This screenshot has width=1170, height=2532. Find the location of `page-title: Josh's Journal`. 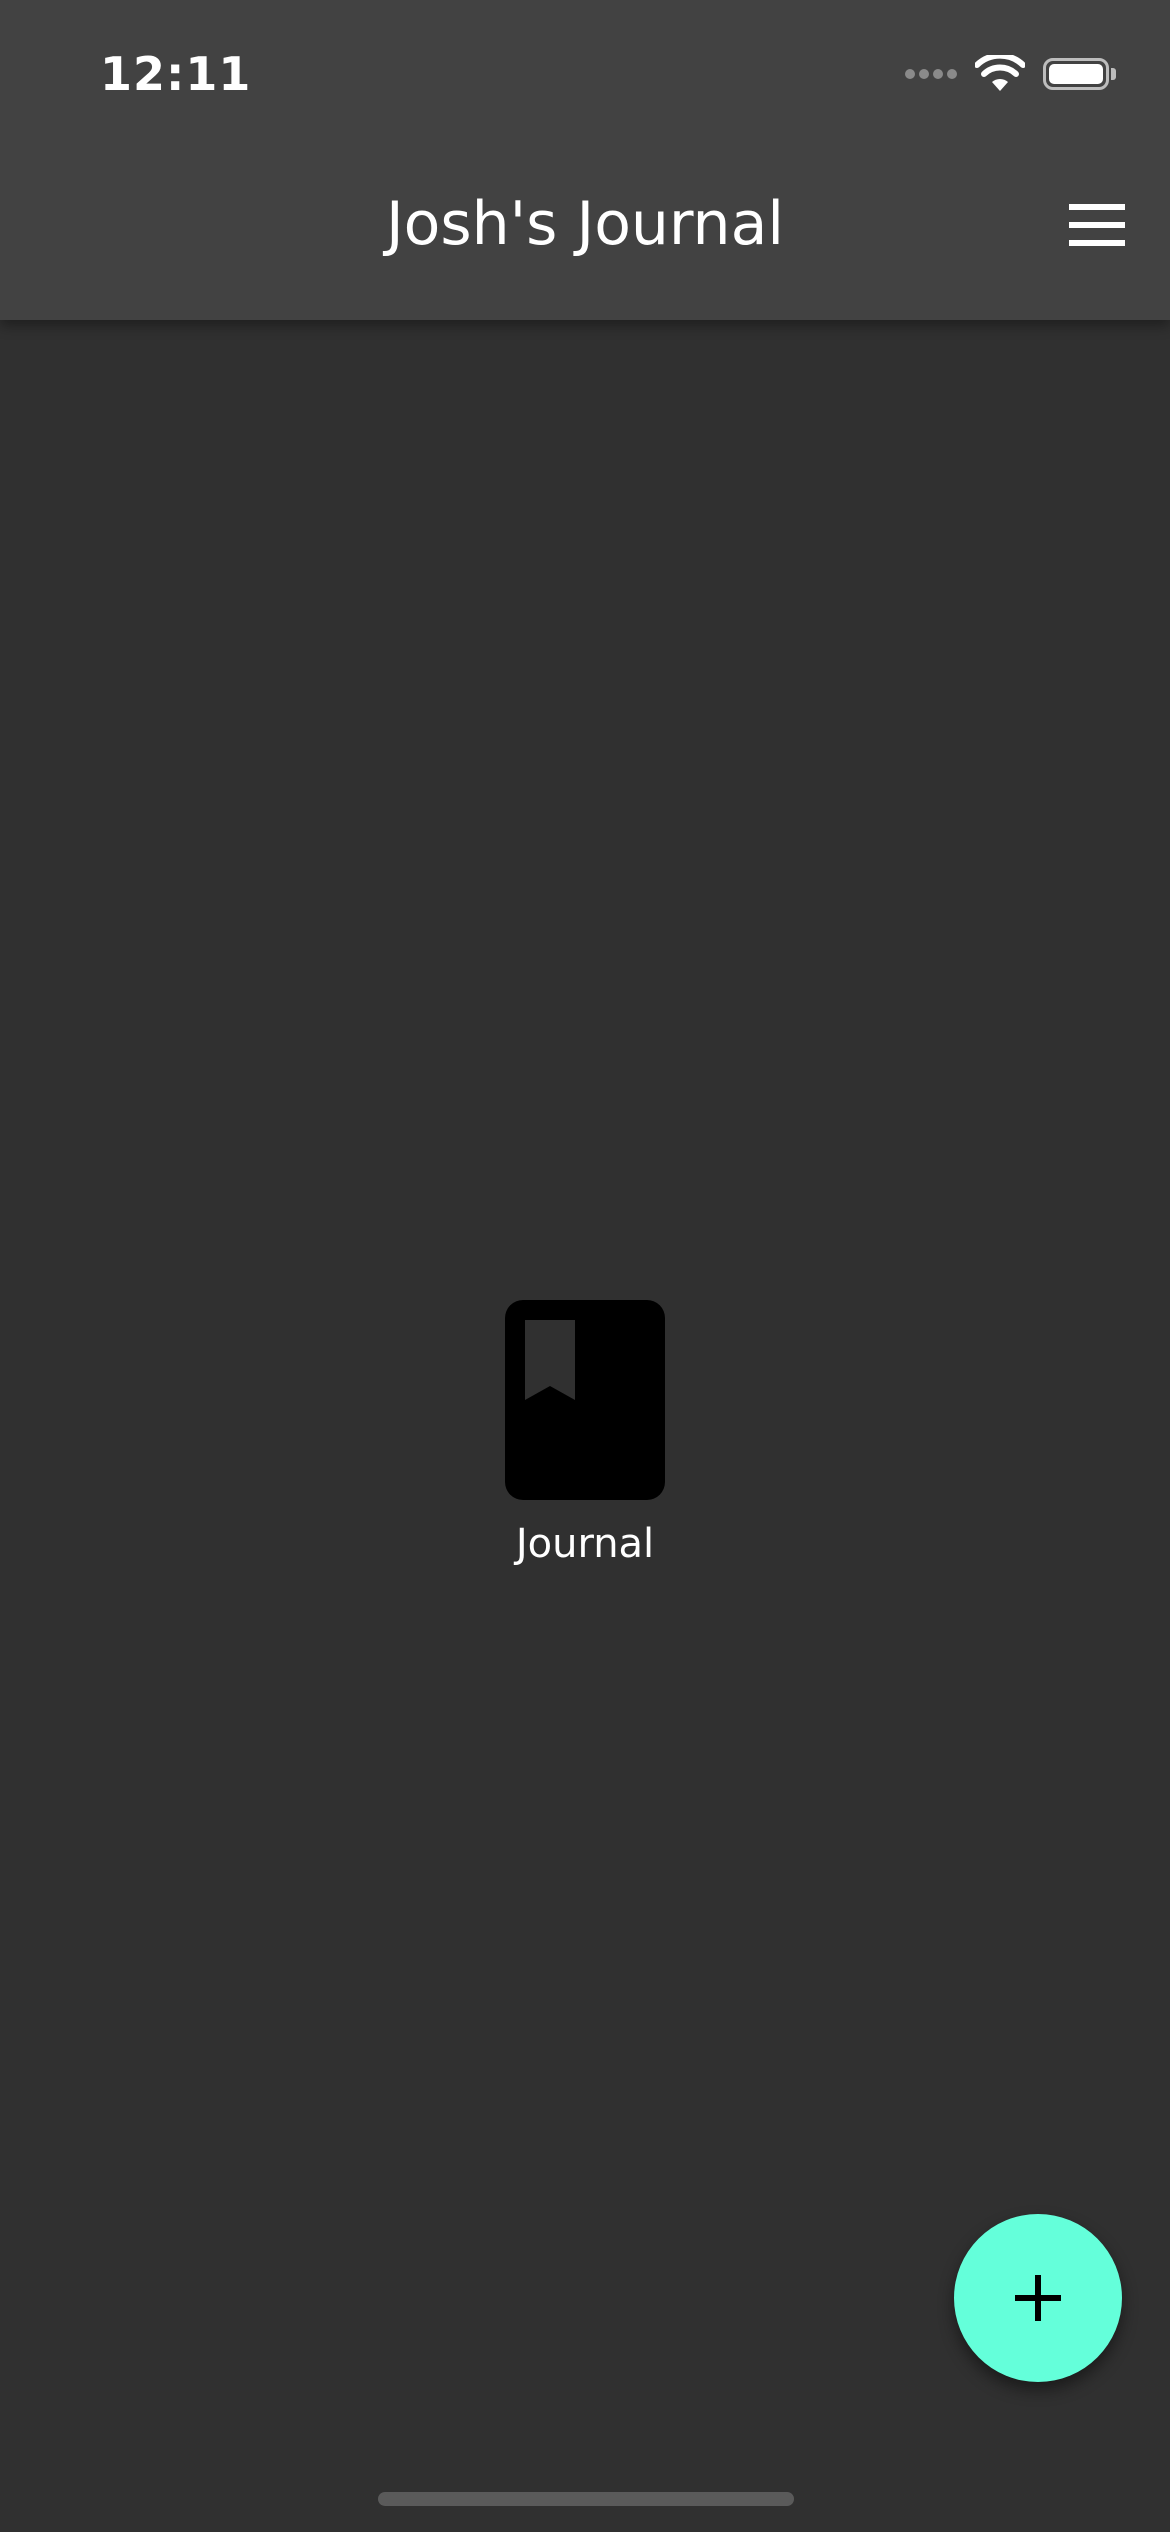

page-title: Josh's Journal is located at coordinates (585, 224).